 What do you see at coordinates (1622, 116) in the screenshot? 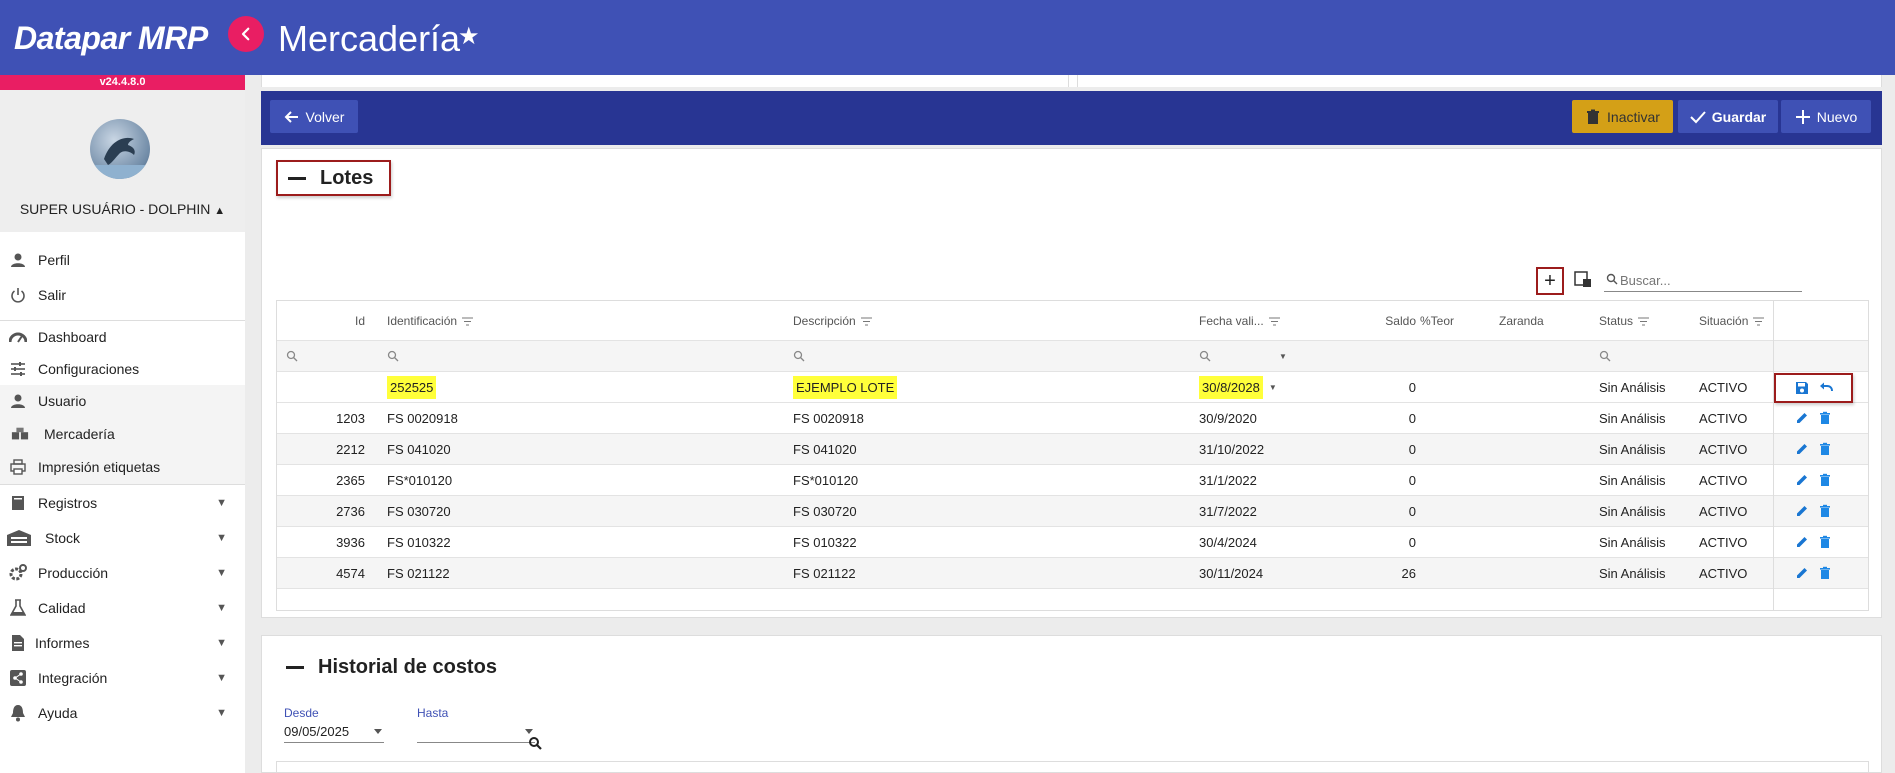
I see `inactivate-button: Inactivar` at bounding box center [1622, 116].